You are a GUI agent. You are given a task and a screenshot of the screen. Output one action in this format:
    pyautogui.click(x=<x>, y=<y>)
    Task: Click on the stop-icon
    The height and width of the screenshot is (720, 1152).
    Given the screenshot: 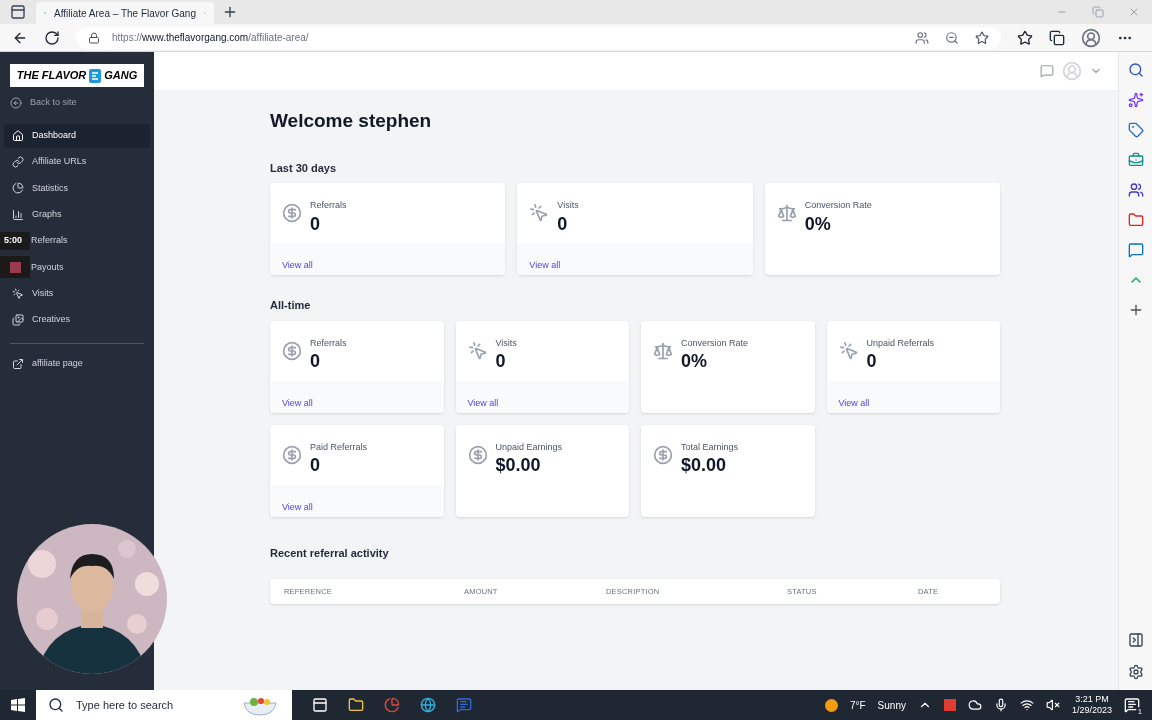 What is the action you would take?
    pyautogui.click(x=15, y=267)
    